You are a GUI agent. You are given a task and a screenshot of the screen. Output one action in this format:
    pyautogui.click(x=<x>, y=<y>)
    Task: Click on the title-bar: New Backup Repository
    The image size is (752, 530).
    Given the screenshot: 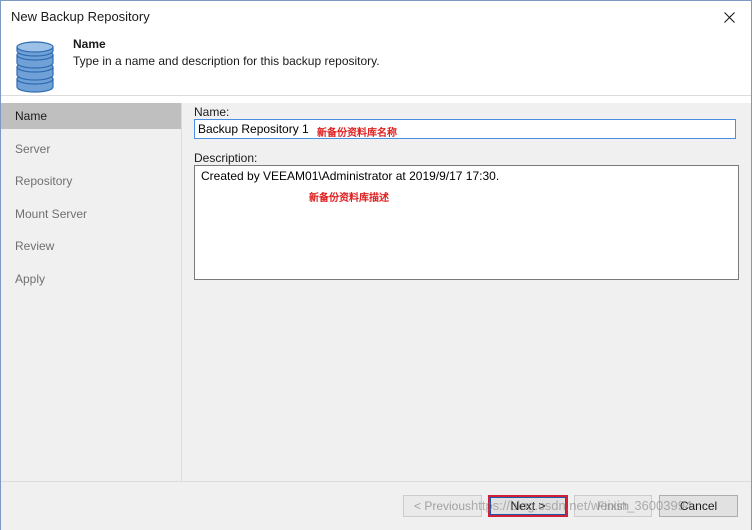 What is the action you would take?
    pyautogui.click(x=376, y=17)
    